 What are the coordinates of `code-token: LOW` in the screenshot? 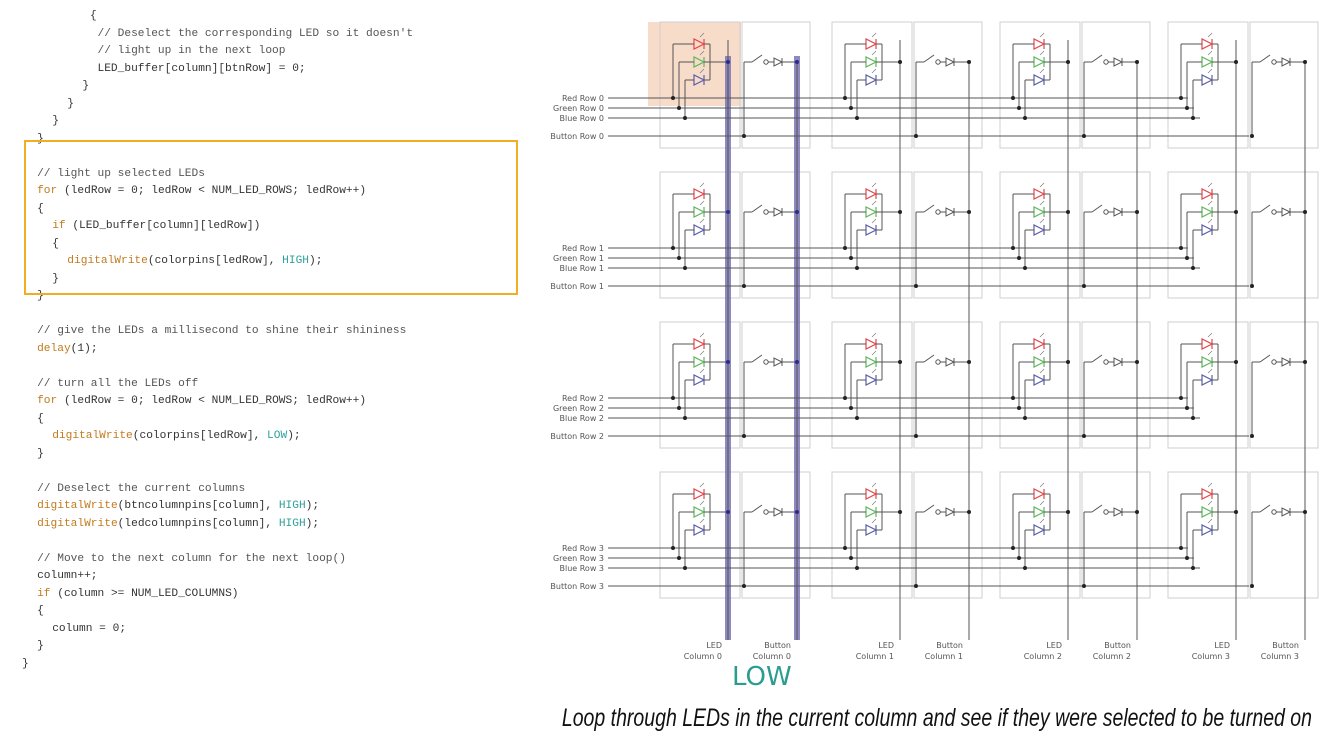 It's located at (277, 436).